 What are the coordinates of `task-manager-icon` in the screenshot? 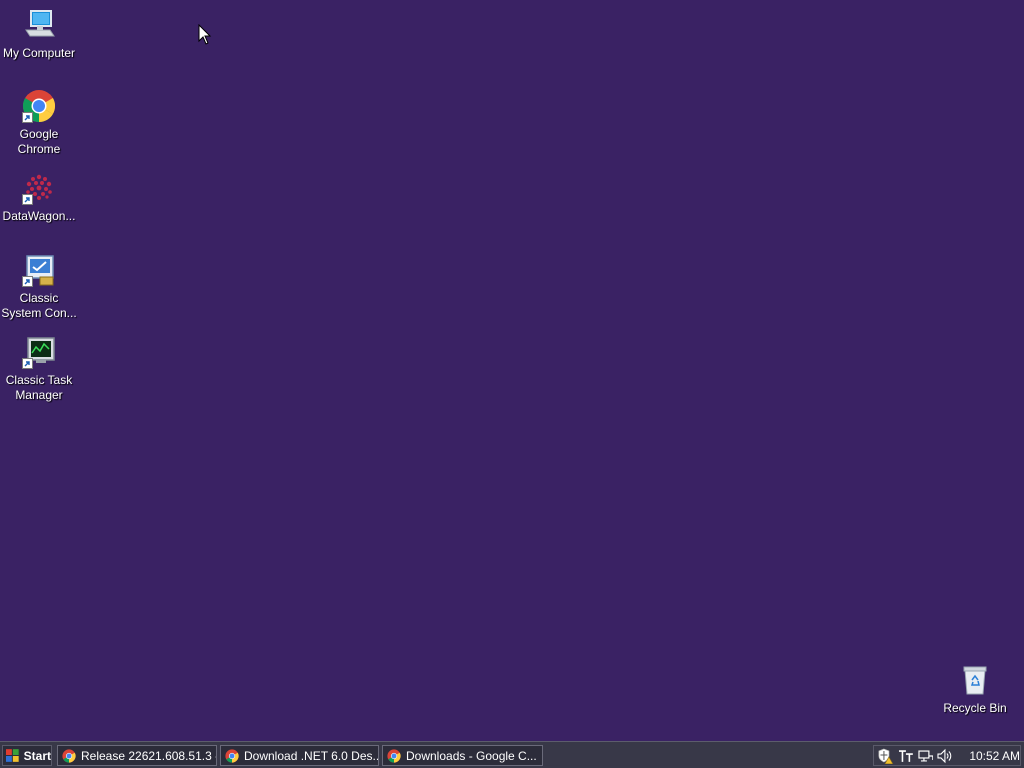 It's located at (39, 352).